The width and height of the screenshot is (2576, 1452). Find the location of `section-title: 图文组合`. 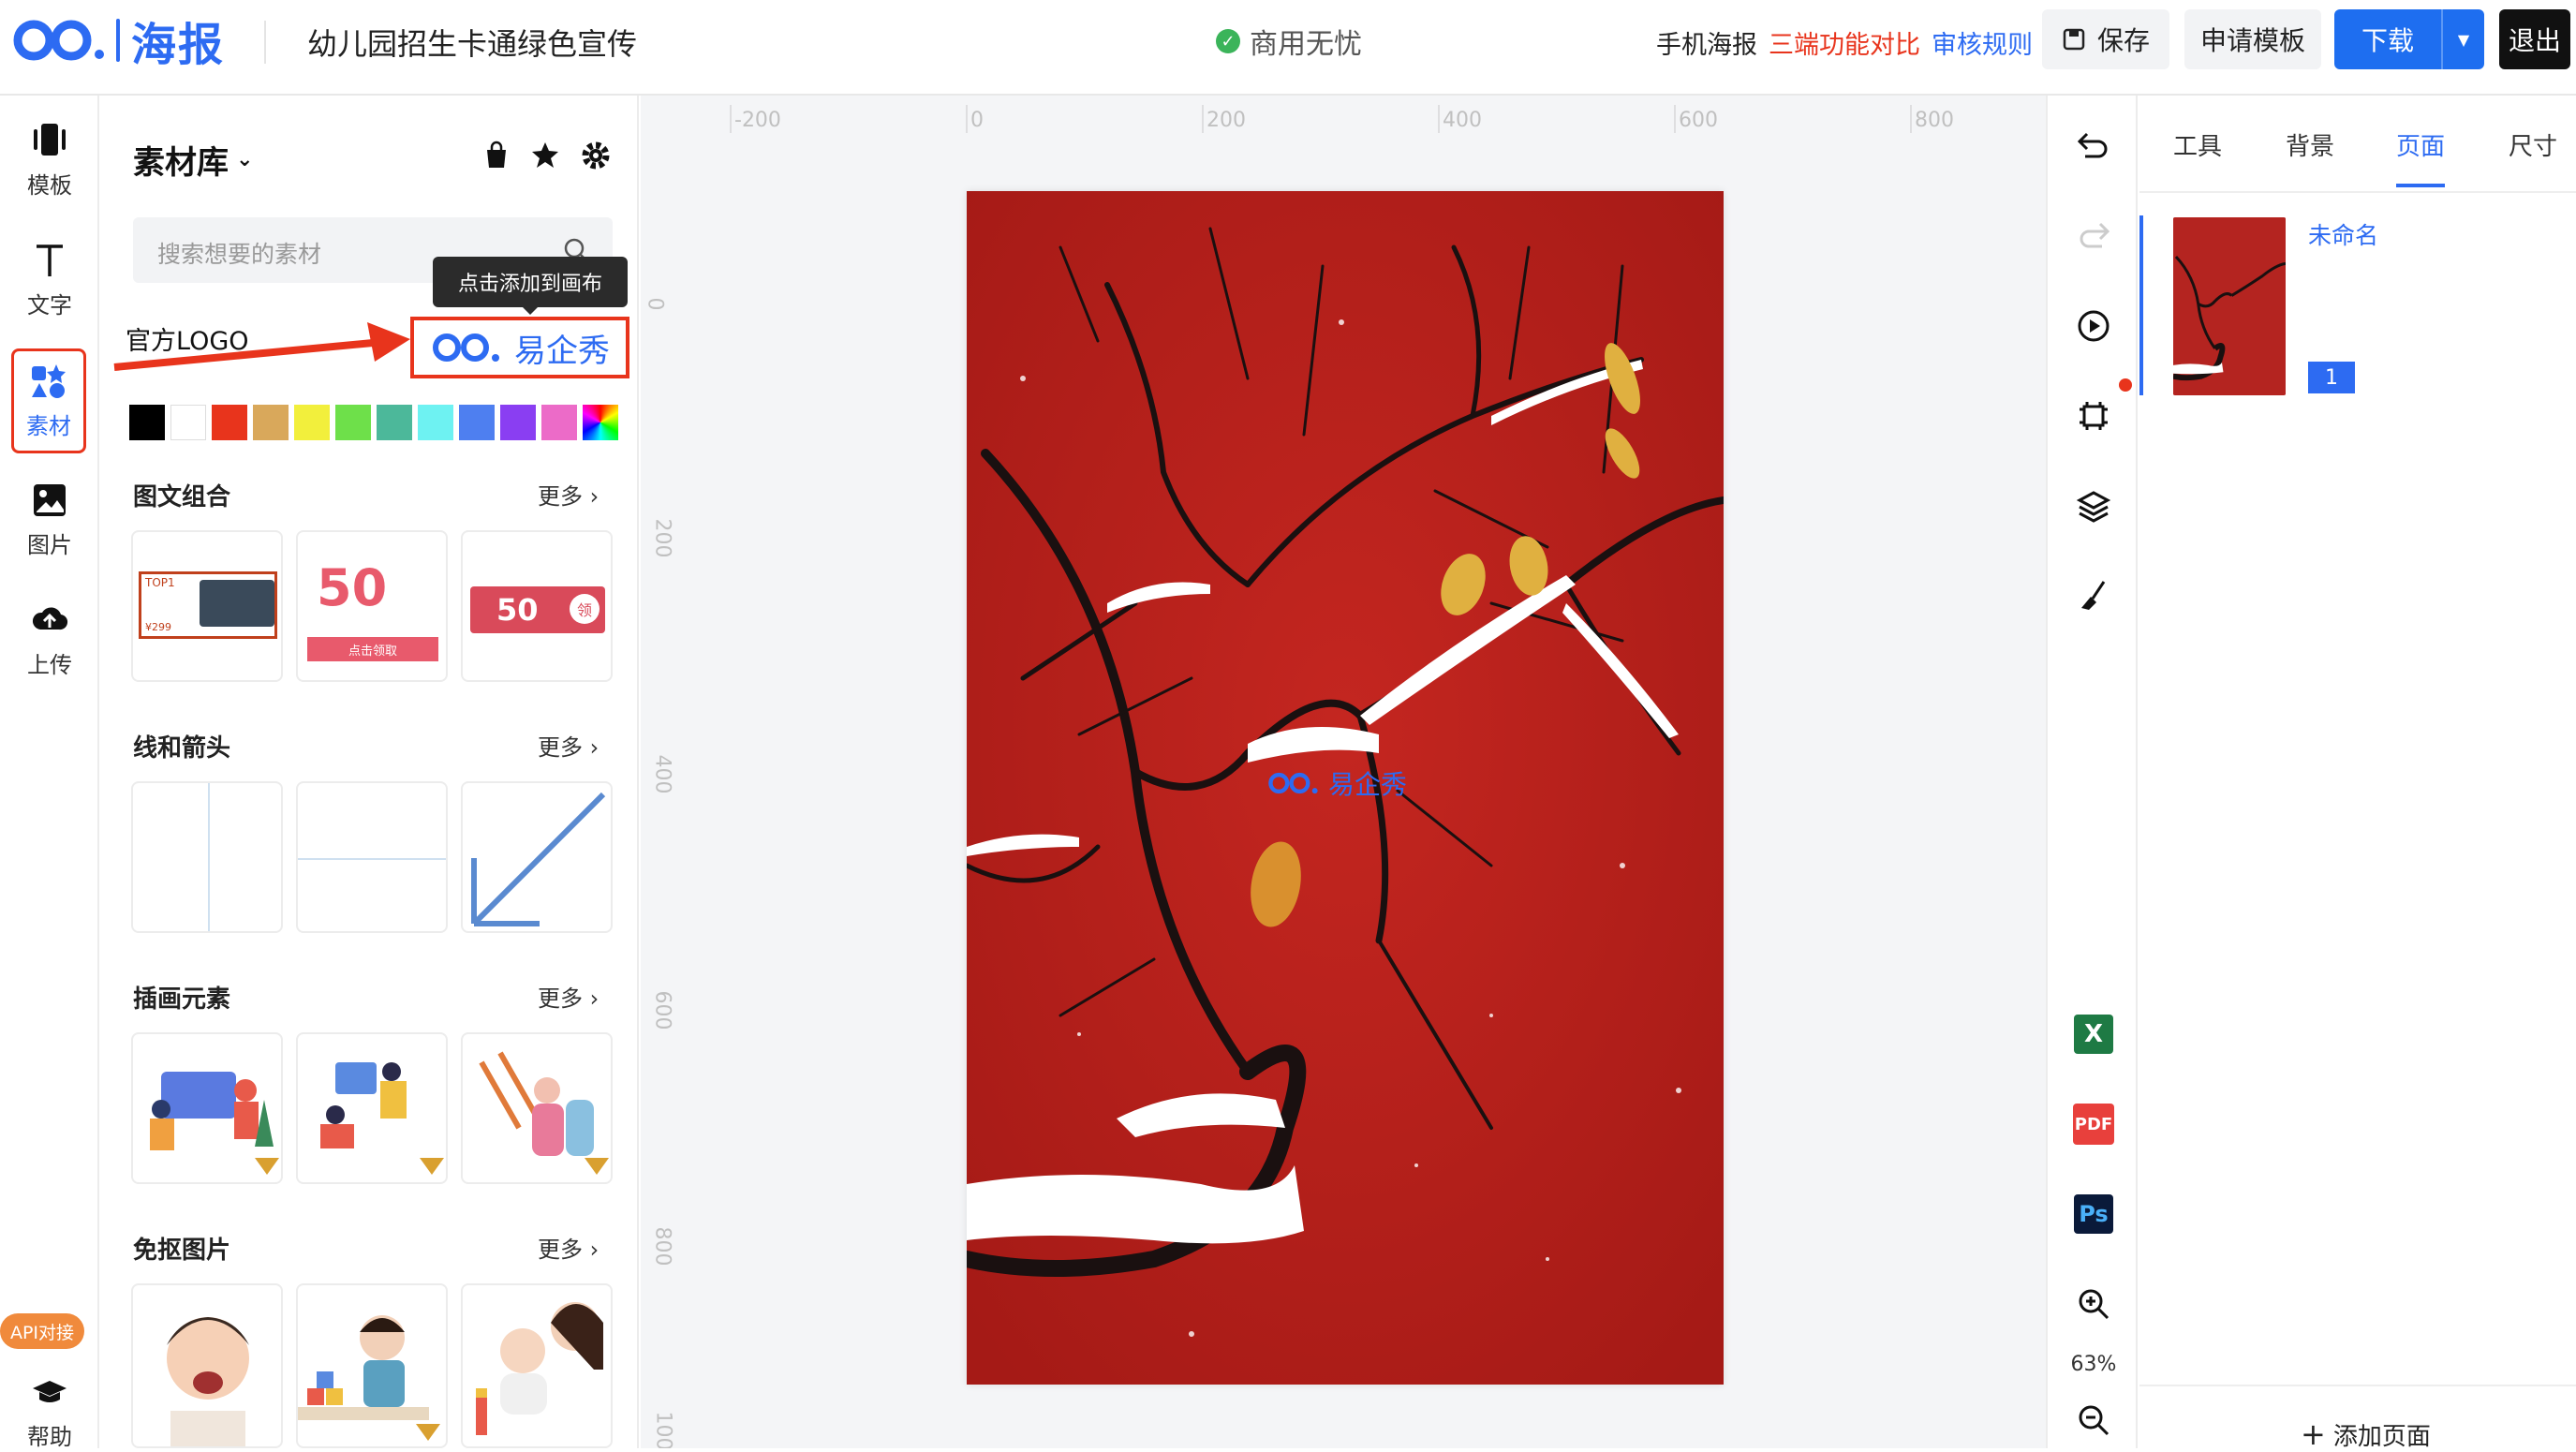

section-title: 图文组合 is located at coordinates (182, 497).